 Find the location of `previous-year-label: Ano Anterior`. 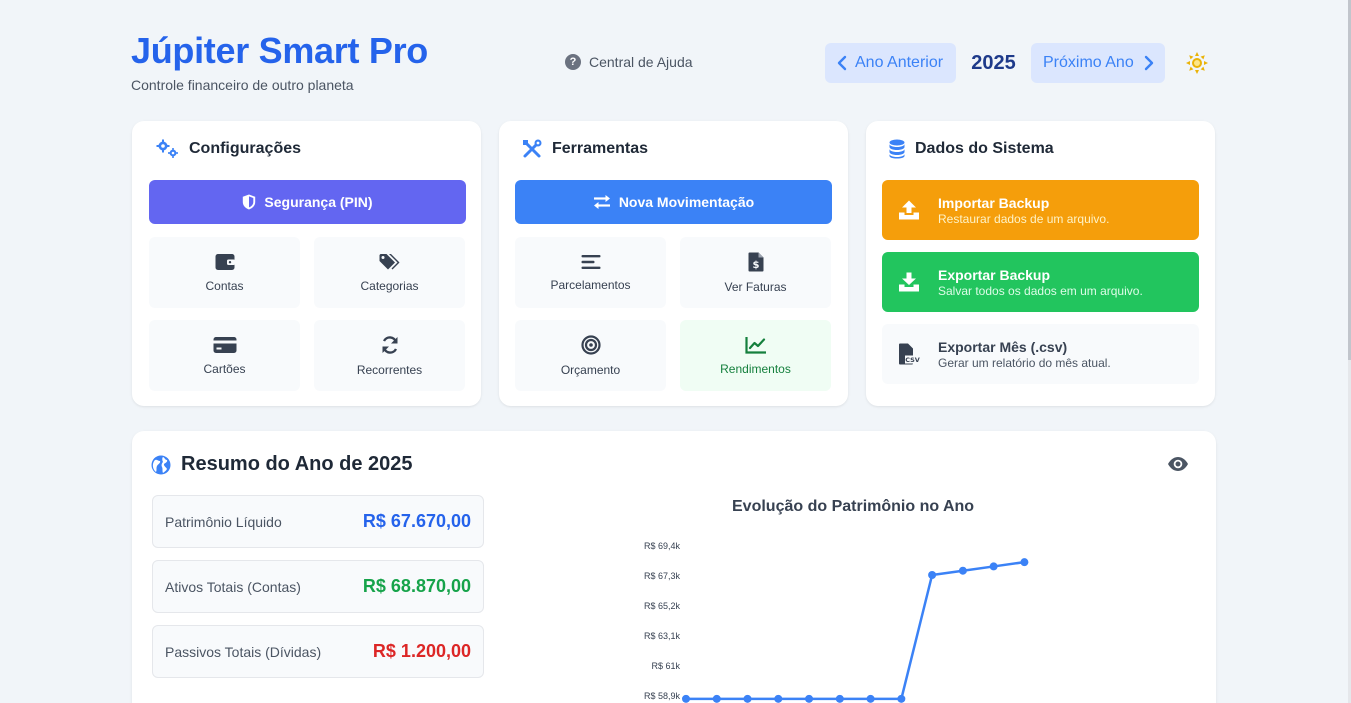

previous-year-label: Ano Anterior is located at coordinates (899, 62).